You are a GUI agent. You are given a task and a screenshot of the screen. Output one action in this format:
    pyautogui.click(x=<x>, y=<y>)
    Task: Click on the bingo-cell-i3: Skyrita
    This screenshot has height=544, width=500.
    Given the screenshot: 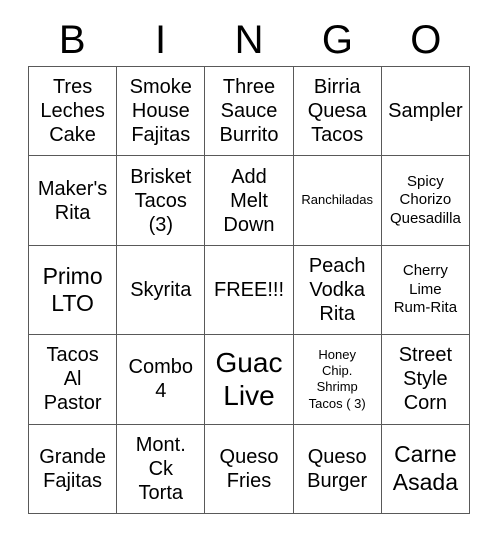 What is the action you would take?
    pyautogui.click(x=161, y=290)
    